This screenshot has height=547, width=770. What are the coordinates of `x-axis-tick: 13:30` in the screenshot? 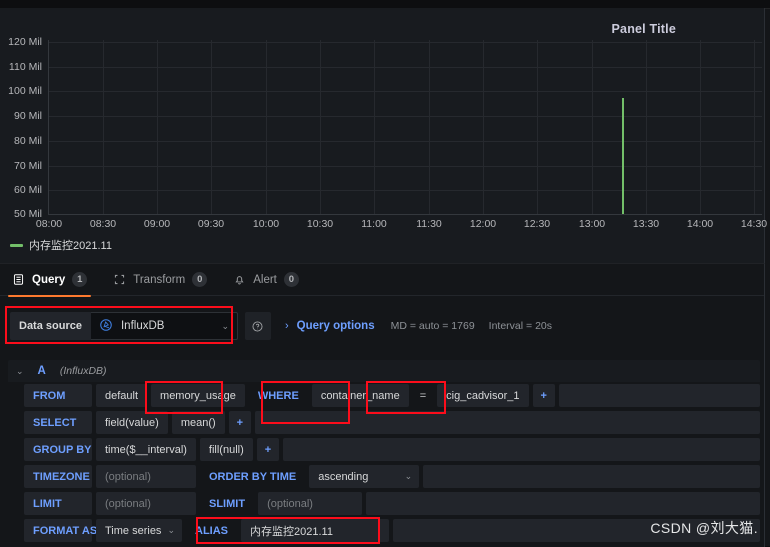 It's located at (646, 224).